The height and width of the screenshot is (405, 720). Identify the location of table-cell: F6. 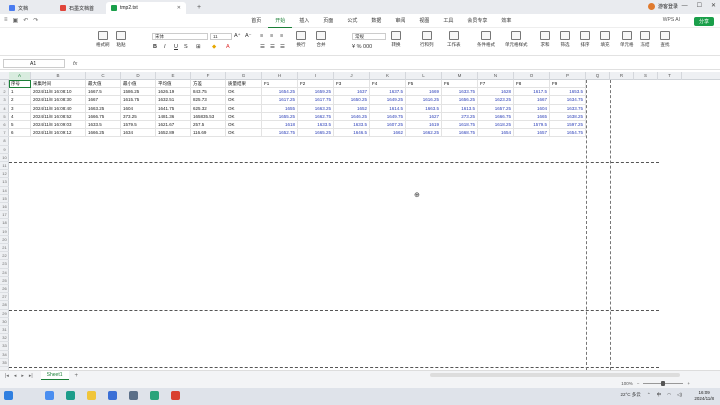
(460, 84).